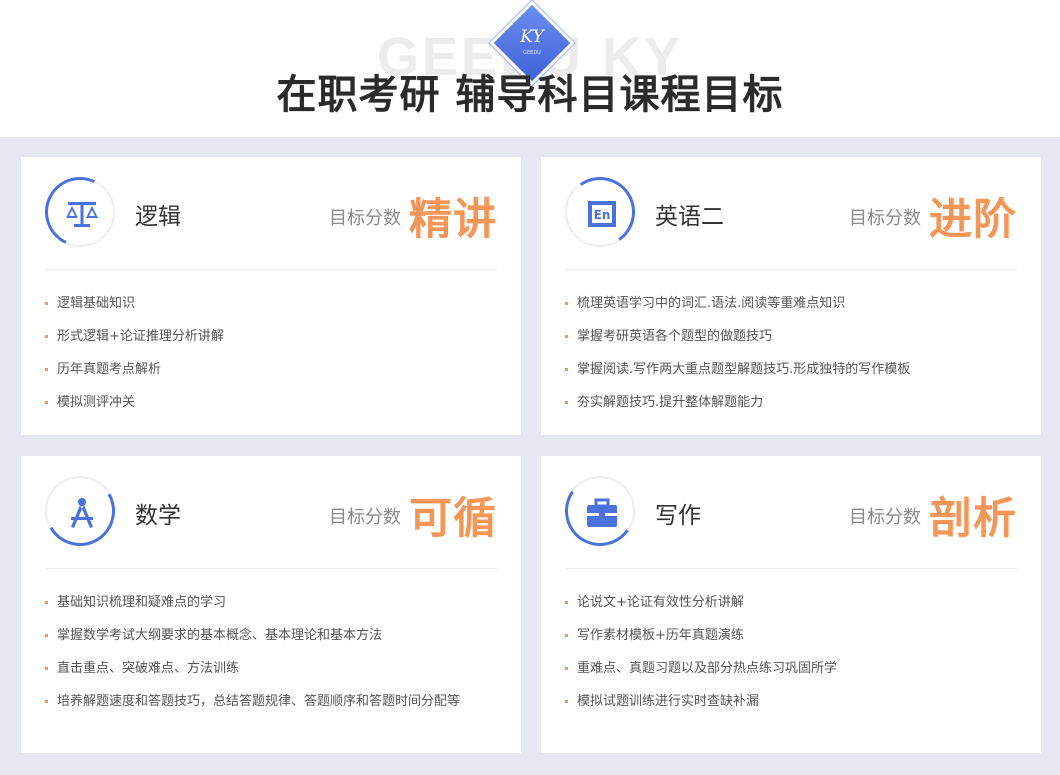 This screenshot has width=1060, height=775. I want to click on card-header: 数学 目标分数 可循, so click(267, 512).